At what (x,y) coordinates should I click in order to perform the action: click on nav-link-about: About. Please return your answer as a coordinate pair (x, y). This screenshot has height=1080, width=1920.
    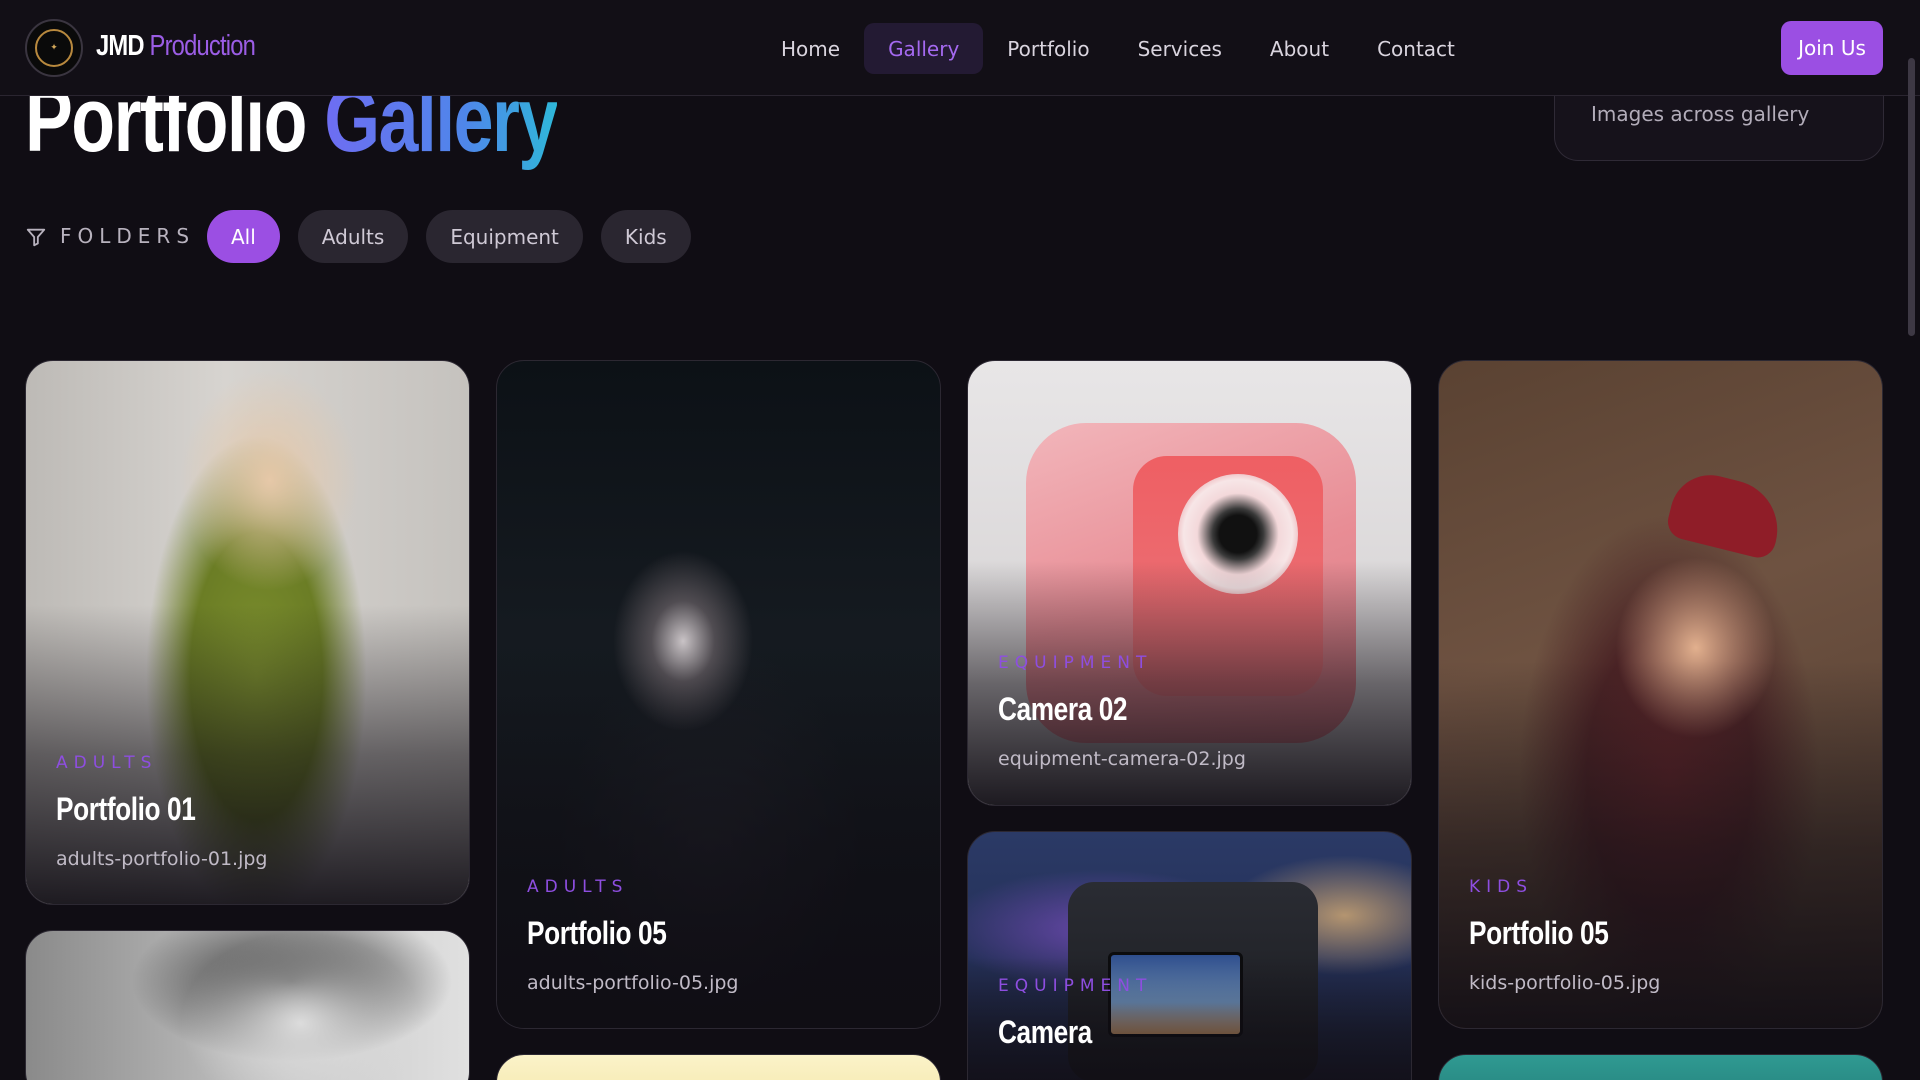
    Looking at the image, I should click on (1299, 48).